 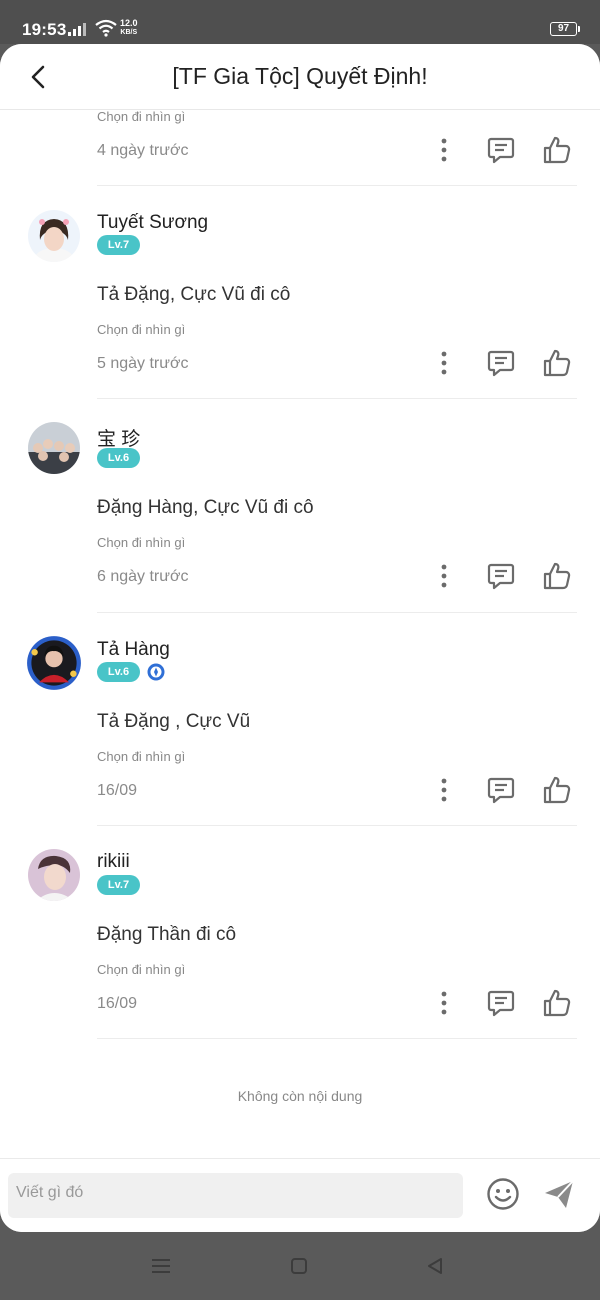 What do you see at coordinates (143, 363) in the screenshot?
I see `comment-time: 5 ngày trước` at bounding box center [143, 363].